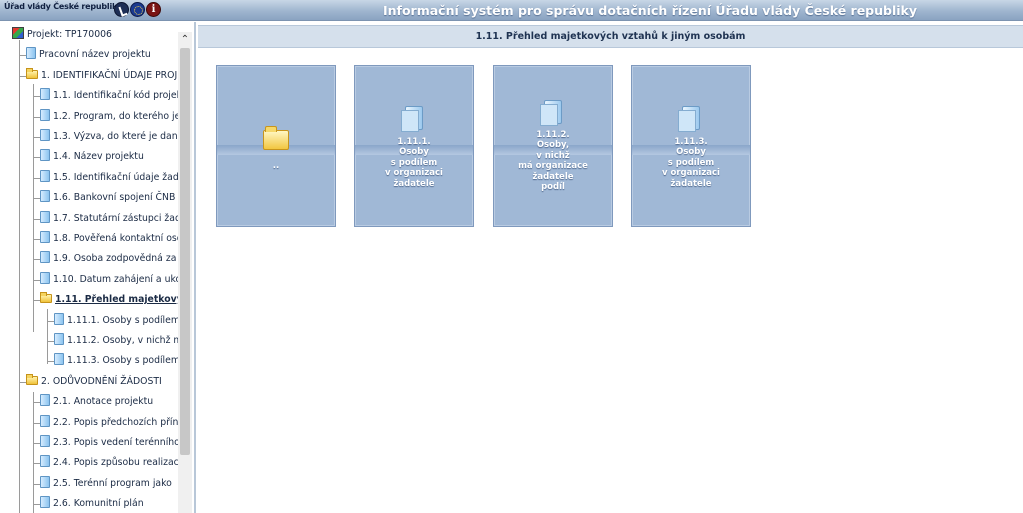 The height and width of the screenshot is (513, 1023). What do you see at coordinates (115, 422) in the screenshot?
I see `tree-item-label: 2.2. Popis předchozích příno` at bounding box center [115, 422].